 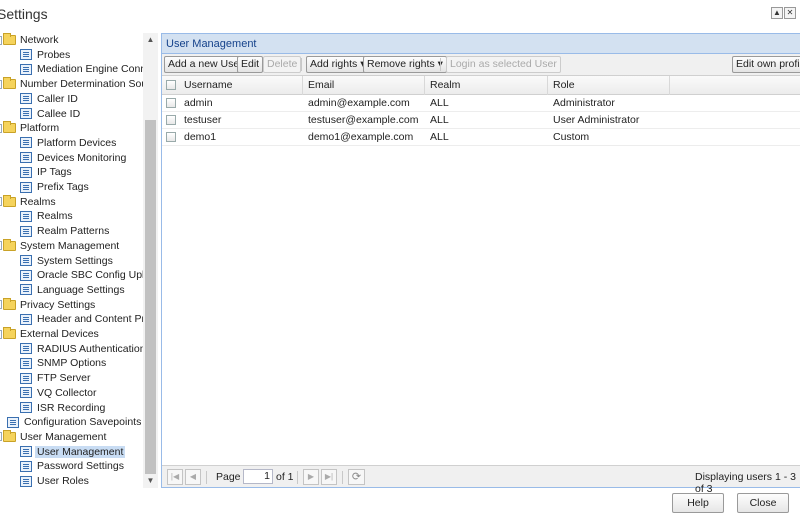 I want to click on tree-item: SNMP Options, so click(x=64, y=363).